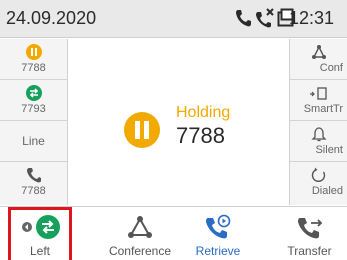 The image size is (347, 260). I want to click on line-key-account: 7788, so click(33, 182).